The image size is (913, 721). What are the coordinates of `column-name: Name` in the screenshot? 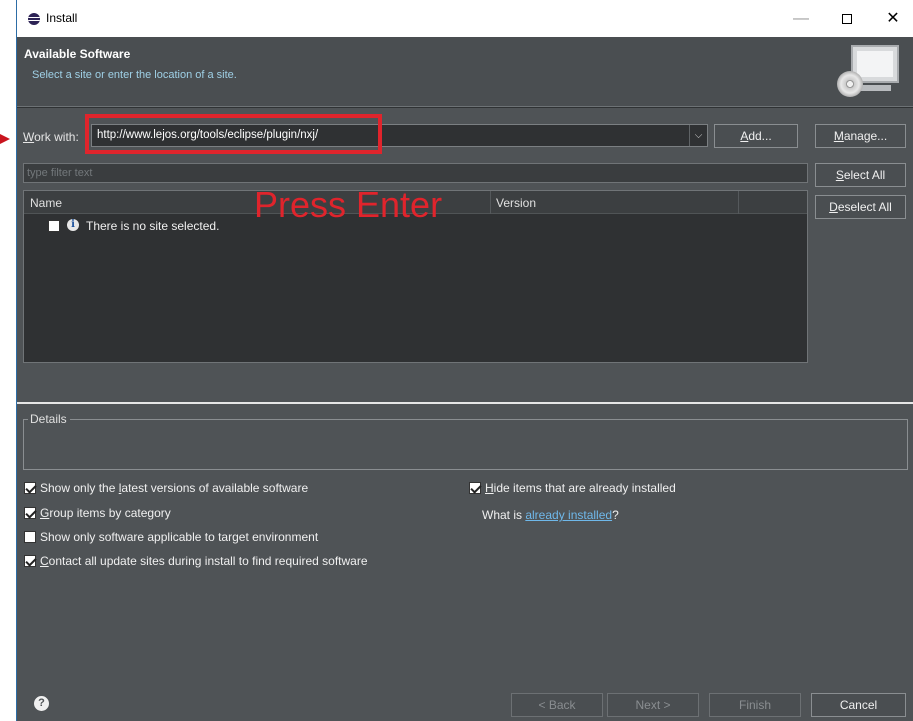 It's located at (46, 203).